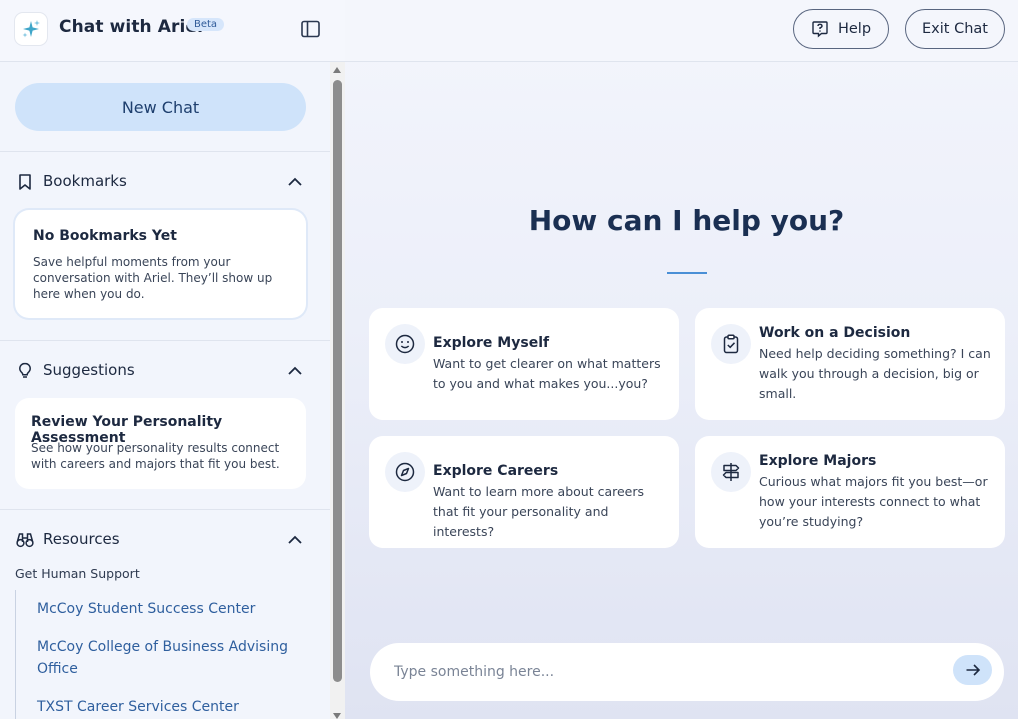 The image size is (1018, 719). I want to click on signpost-icon, so click(731, 472).